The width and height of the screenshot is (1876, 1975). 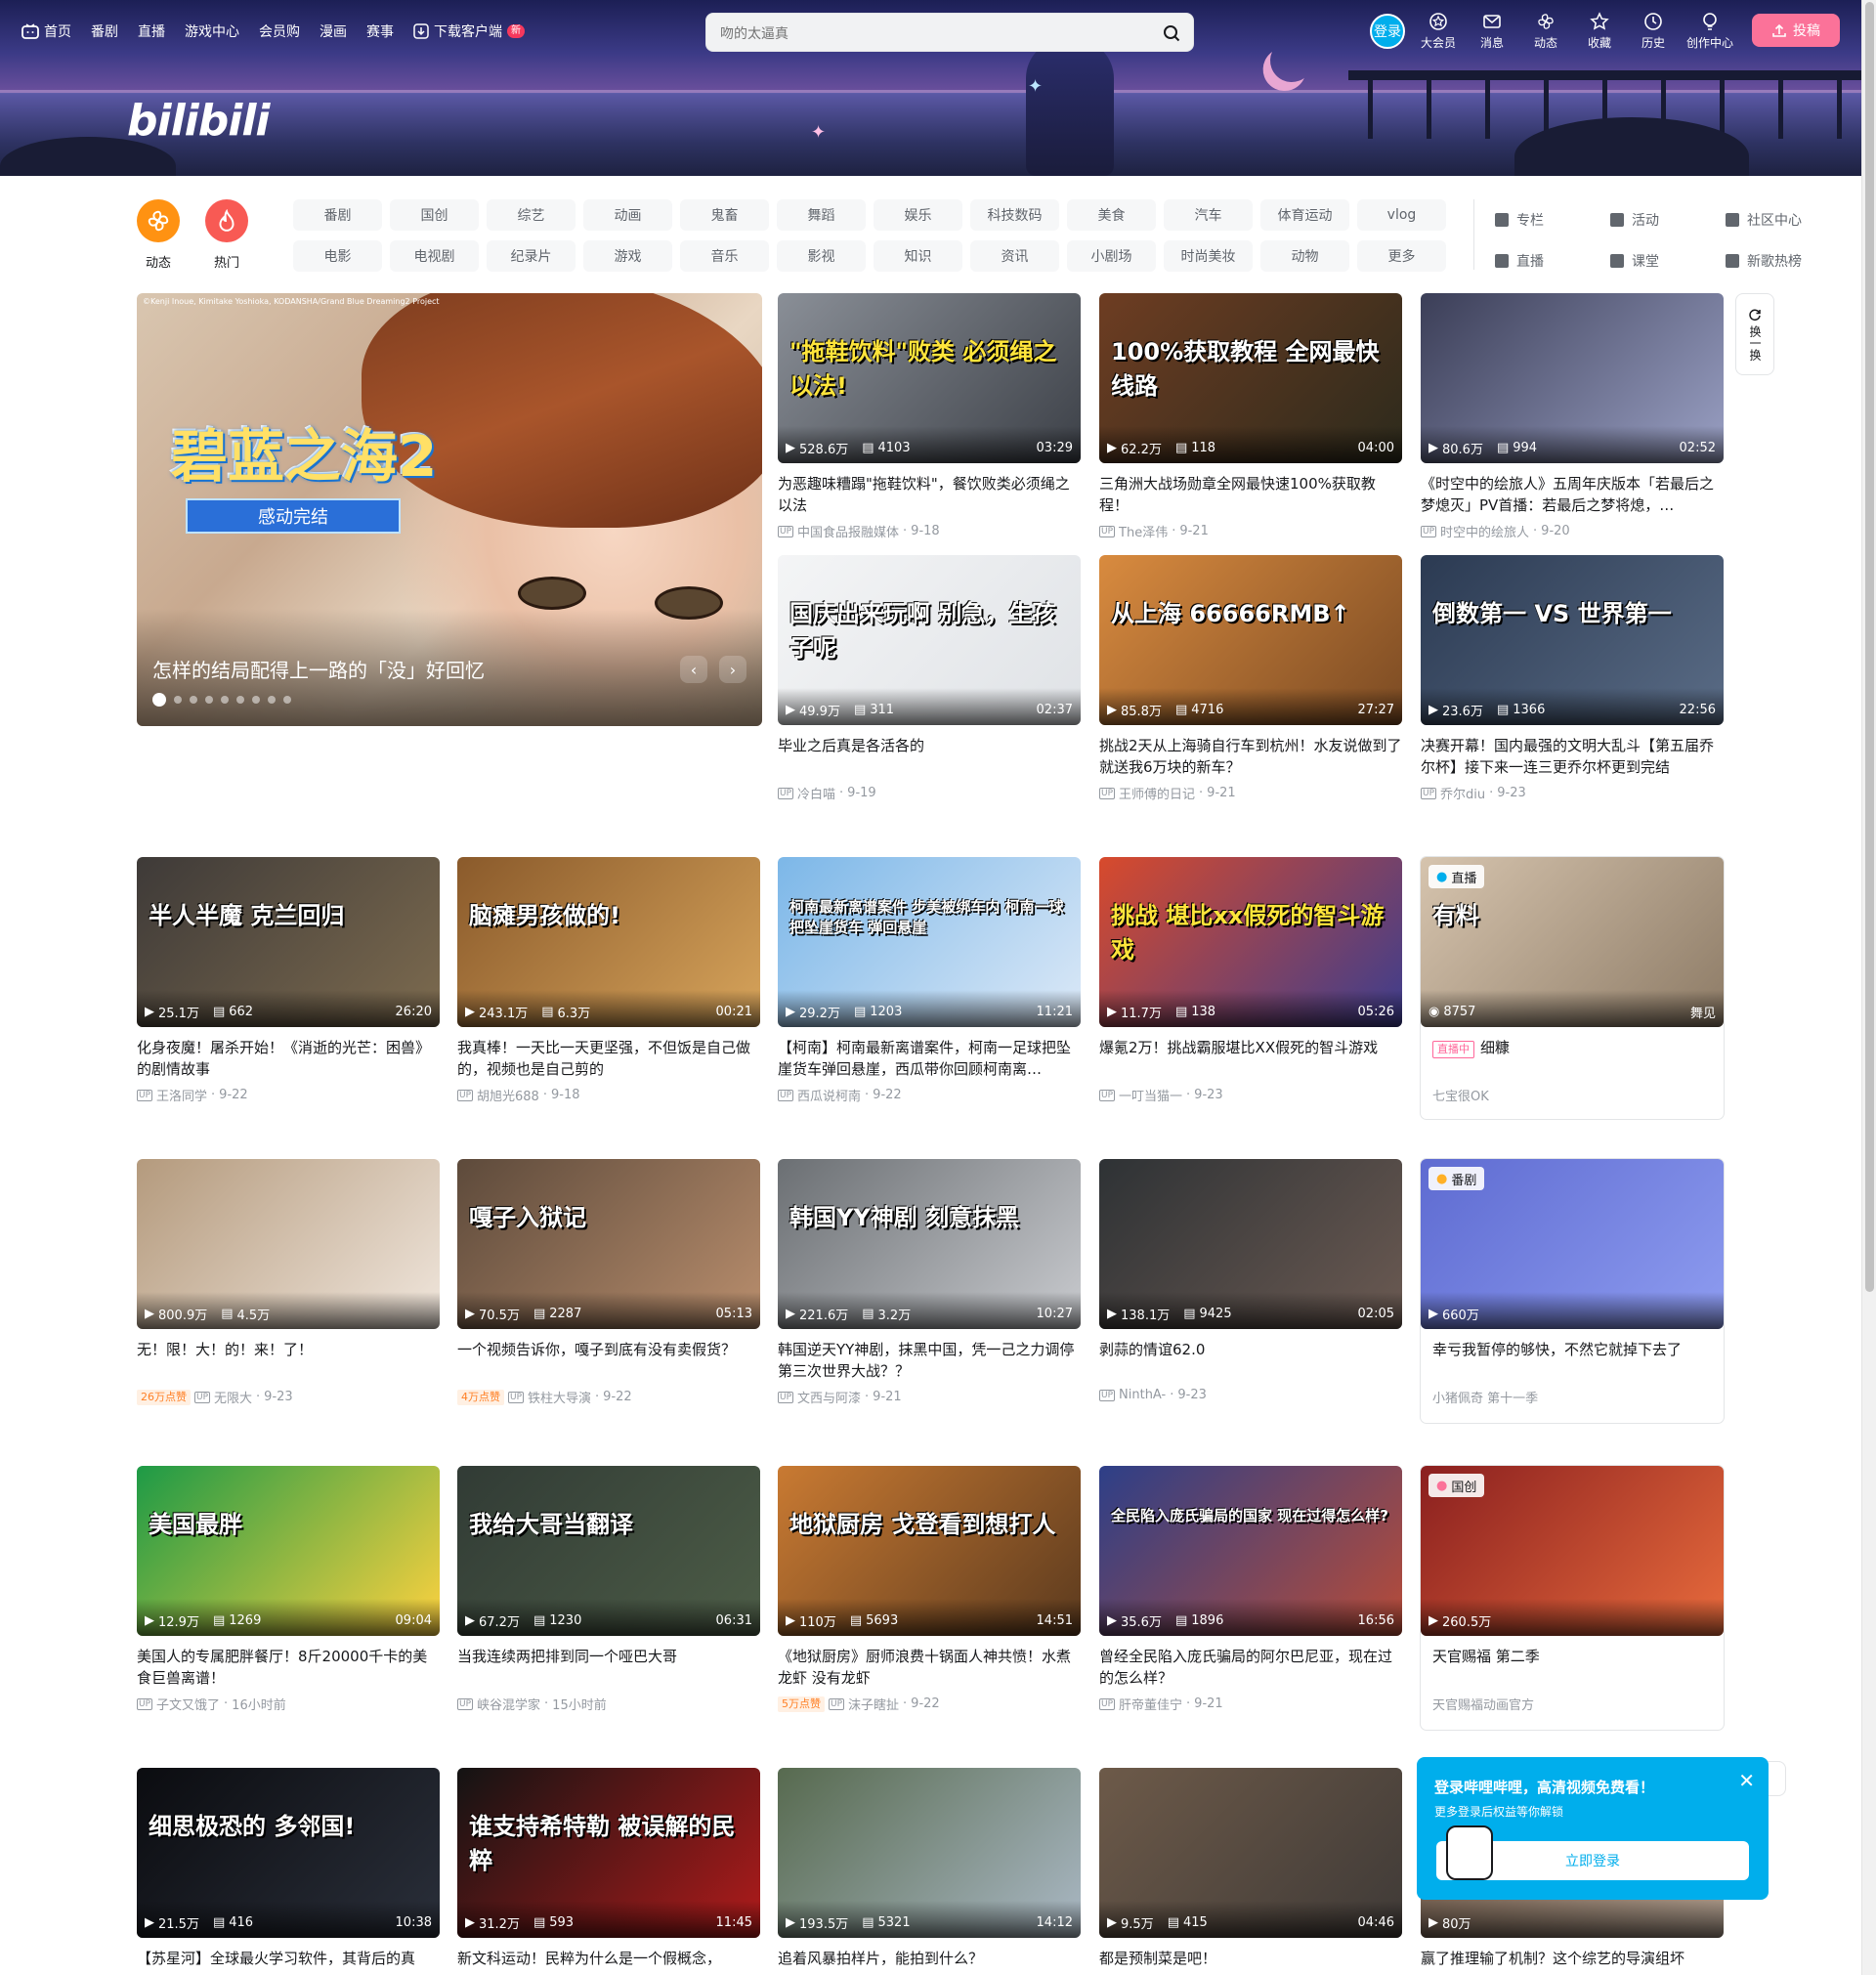 I want to click on channel-chip: 纪录片, so click(x=531, y=256).